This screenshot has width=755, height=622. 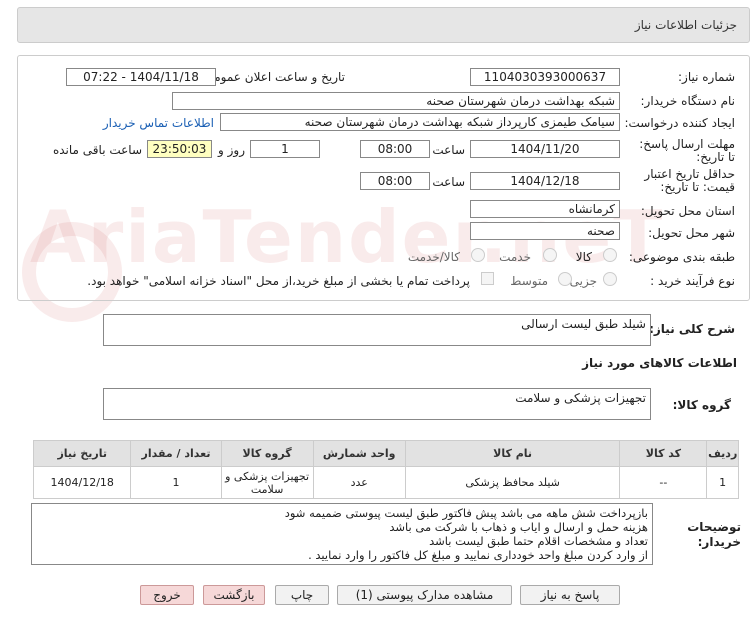 I want to click on description-field: شیلد طبق لیست ارسالی, so click(x=377, y=330).